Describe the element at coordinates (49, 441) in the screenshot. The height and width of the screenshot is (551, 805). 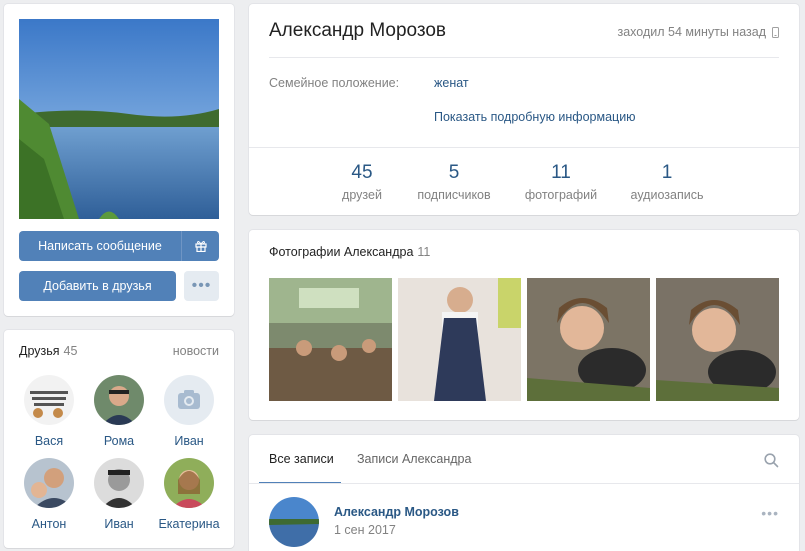
I see `friend-name: Вася` at that location.